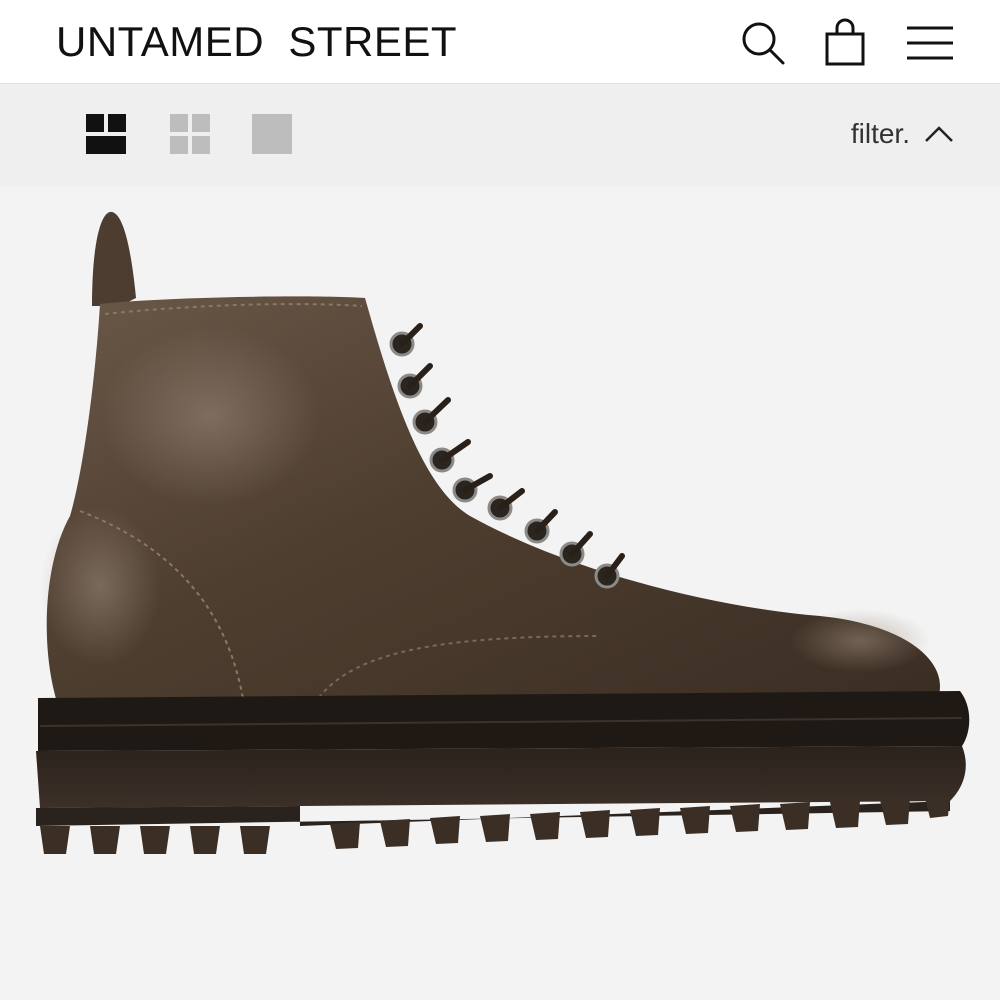  Describe the element at coordinates (106, 134) in the screenshot. I see `grid-large-icon` at that location.